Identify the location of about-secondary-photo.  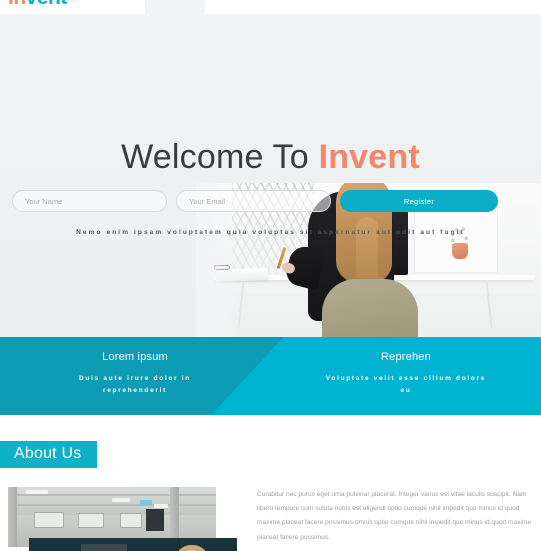
(133, 544).